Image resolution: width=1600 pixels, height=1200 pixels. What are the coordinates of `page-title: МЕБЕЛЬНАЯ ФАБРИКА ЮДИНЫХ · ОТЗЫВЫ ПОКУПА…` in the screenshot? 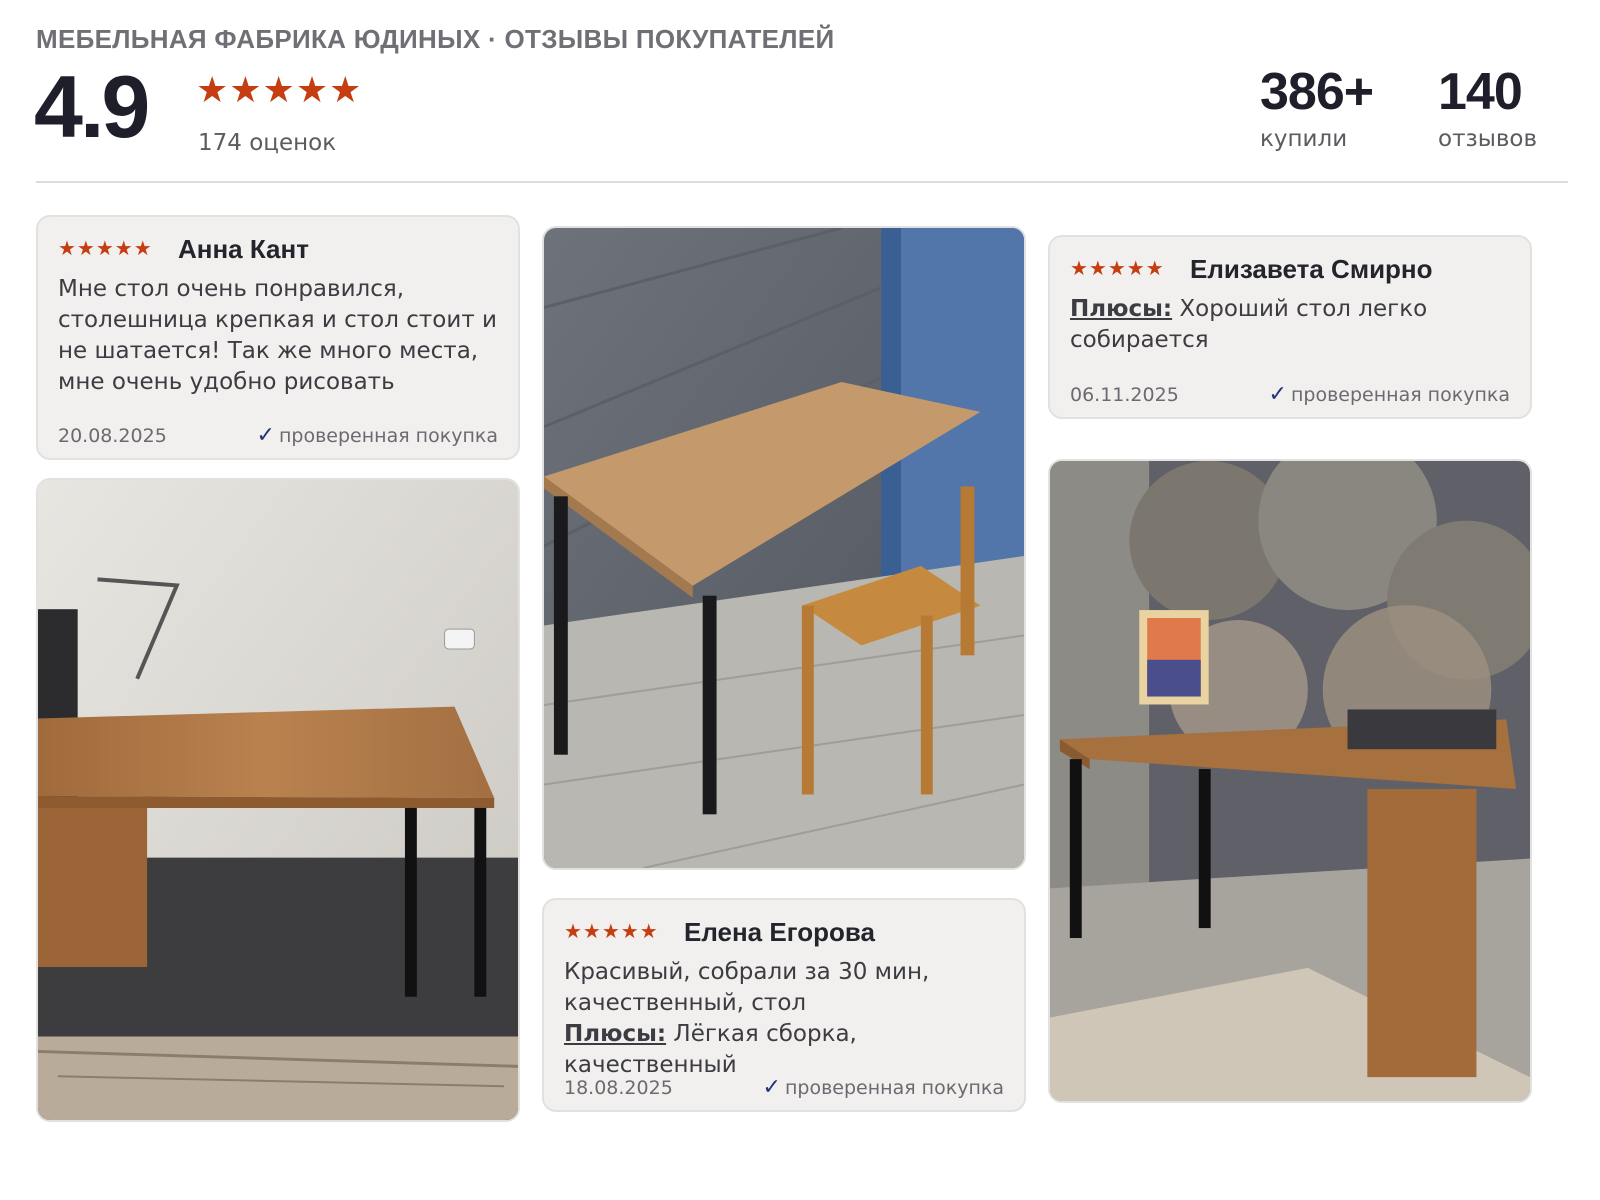 It's located at (435, 39).